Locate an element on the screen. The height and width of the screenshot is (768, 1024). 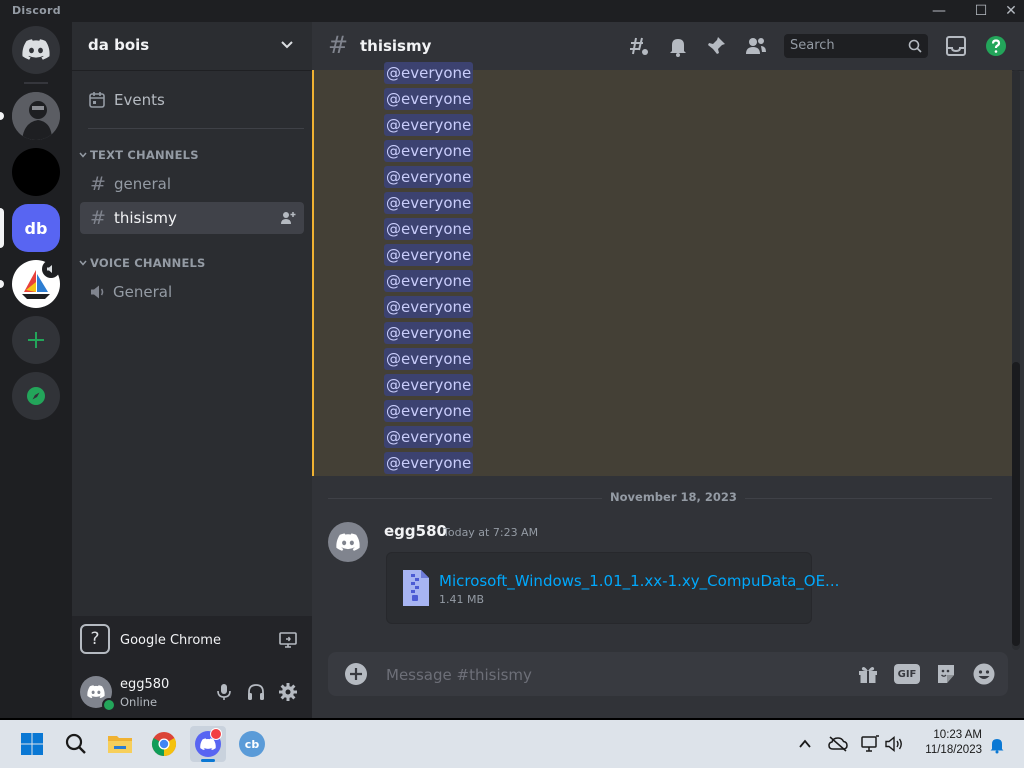
chrome-icon is located at coordinates (164, 744).